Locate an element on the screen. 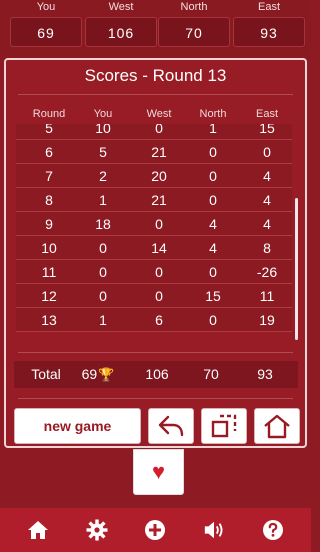 This screenshot has height=552, width=320. copy-icon is located at coordinates (224, 426).